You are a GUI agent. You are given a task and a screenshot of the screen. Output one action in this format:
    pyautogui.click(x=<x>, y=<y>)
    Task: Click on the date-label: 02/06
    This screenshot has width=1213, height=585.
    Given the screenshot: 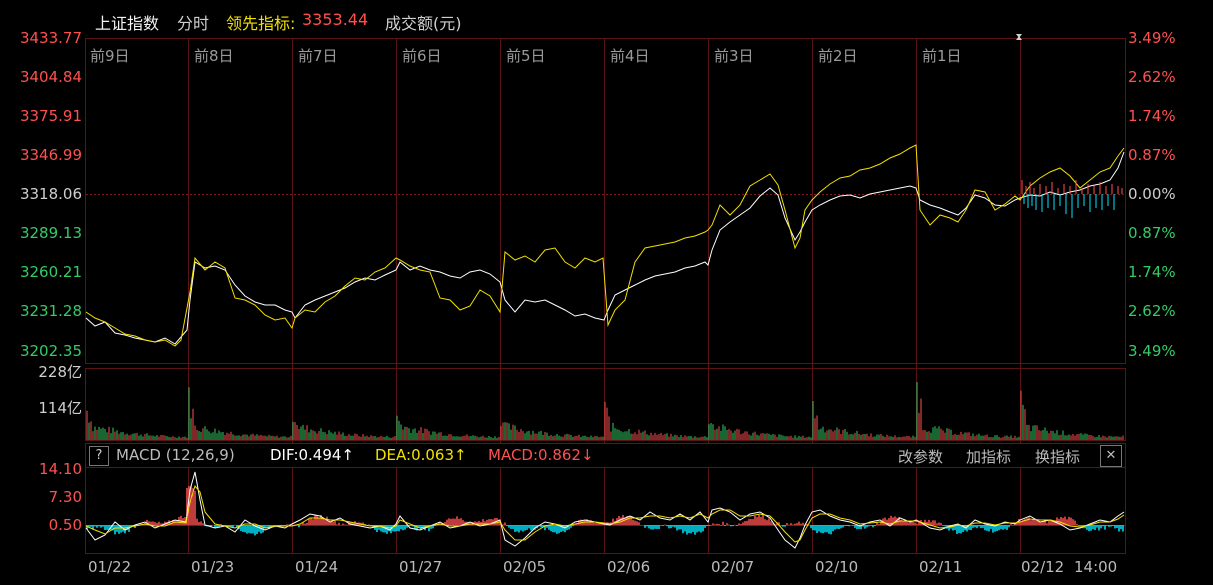 What is the action you would take?
    pyautogui.click(x=629, y=567)
    